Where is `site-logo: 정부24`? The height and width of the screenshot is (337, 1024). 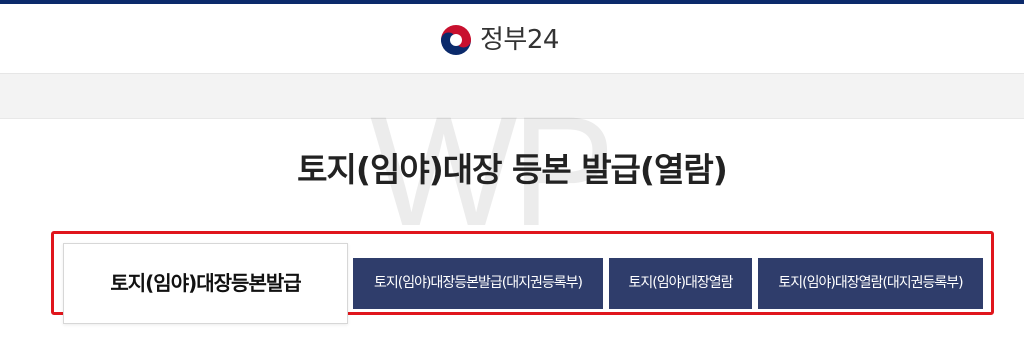 site-logo: 정부24 is located at coordinates (499, 40).